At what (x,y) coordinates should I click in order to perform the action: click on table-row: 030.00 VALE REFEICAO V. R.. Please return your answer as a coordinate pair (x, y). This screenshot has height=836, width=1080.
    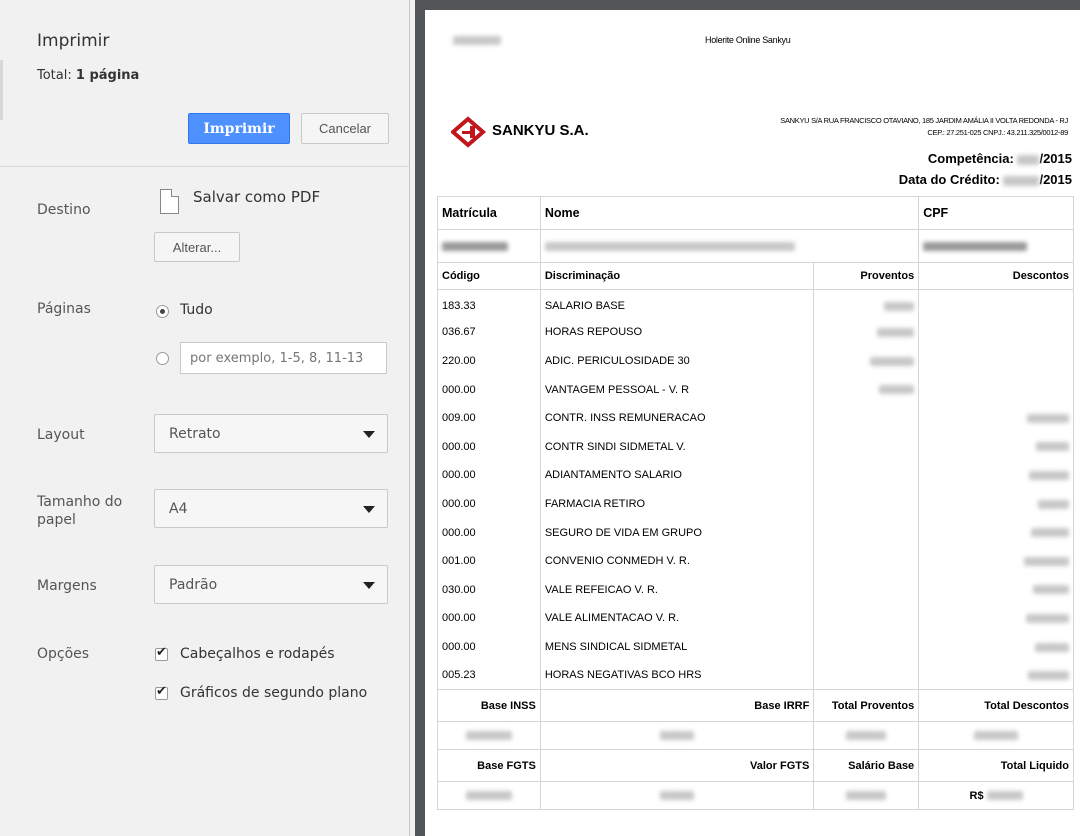
    Looking at the image, I should click on (755, 590).